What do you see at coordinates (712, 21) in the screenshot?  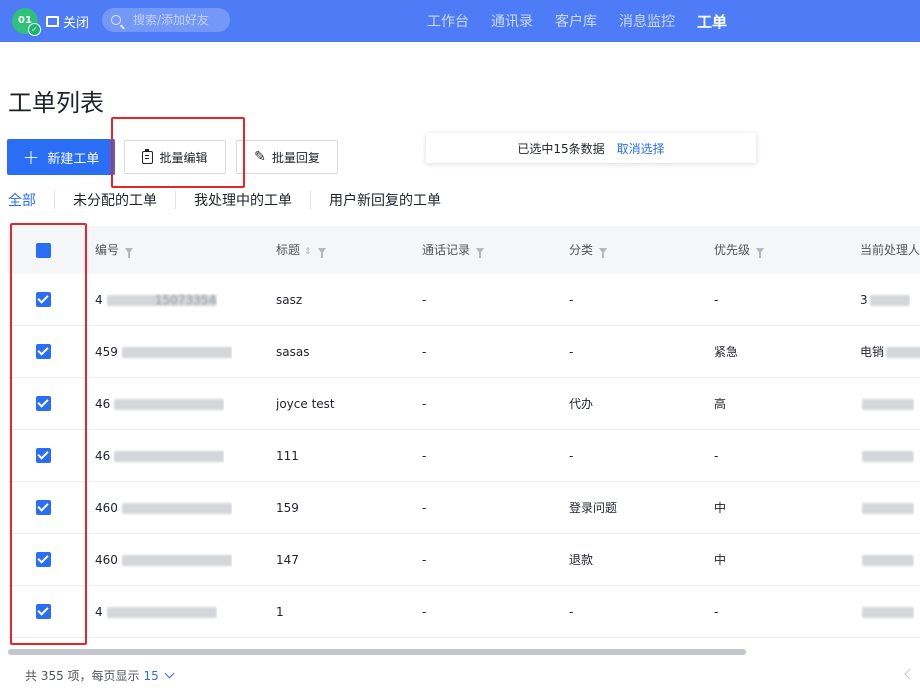 I see `nav-tickets: 工单` at bounding box center [712, 21].